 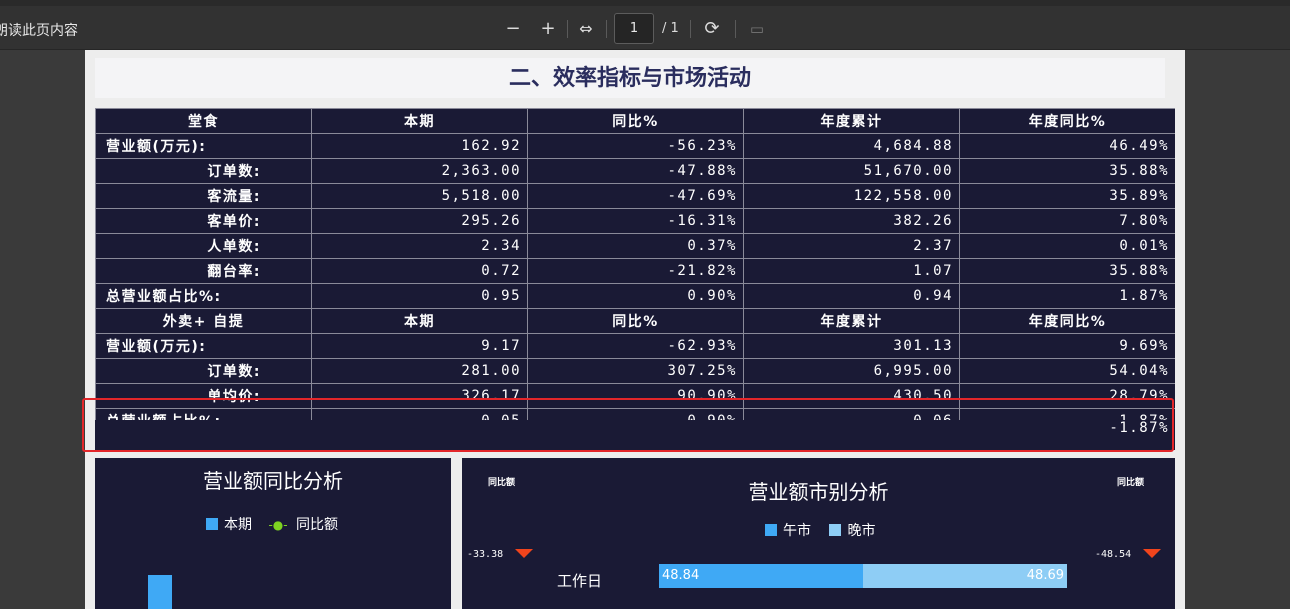 What do you see at coordinates (513, 29) in the screenshot?
I see `zoom-out-button: −` at bounding box center [513, 29].